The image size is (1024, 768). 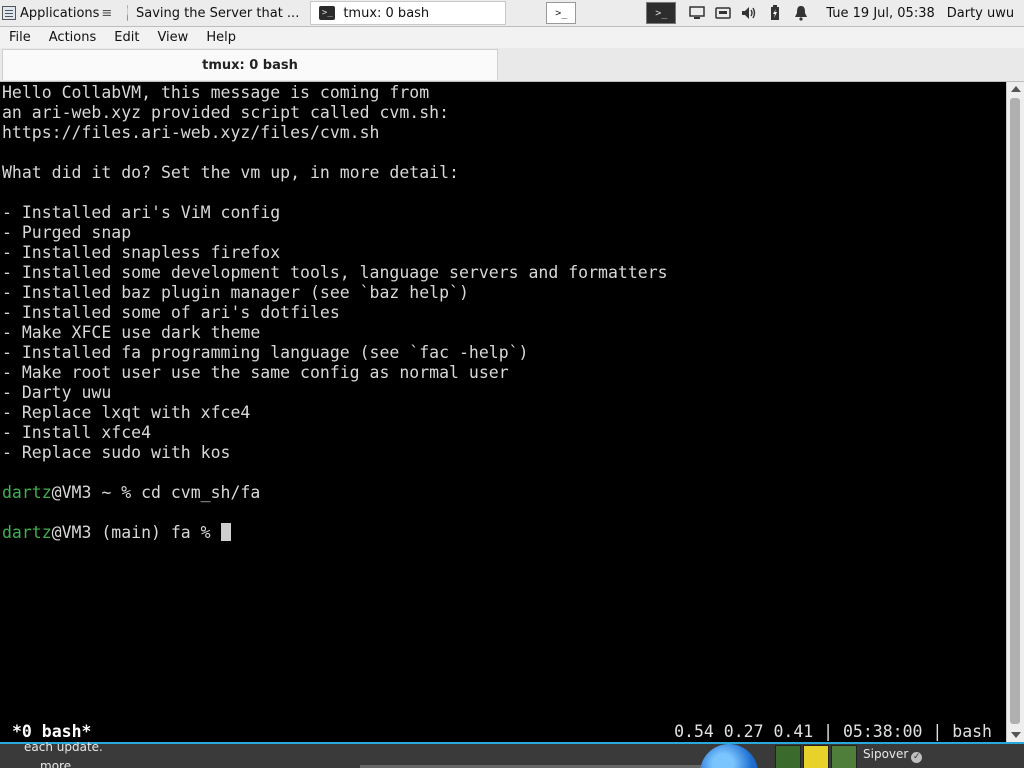 What do you see at coordinates (225, 532) in the screenshot?
I see `text-cursor` at bounding box center [225, 532].